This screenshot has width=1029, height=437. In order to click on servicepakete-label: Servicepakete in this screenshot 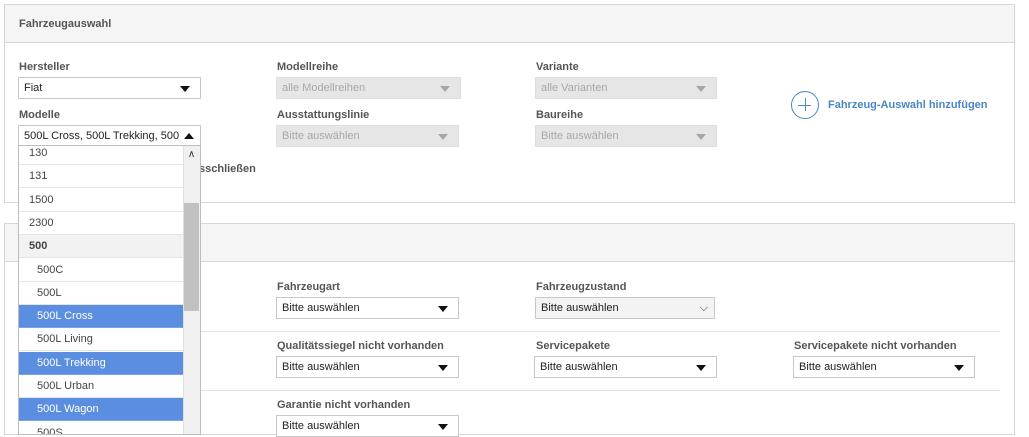, I will do `click(573, 346)`.